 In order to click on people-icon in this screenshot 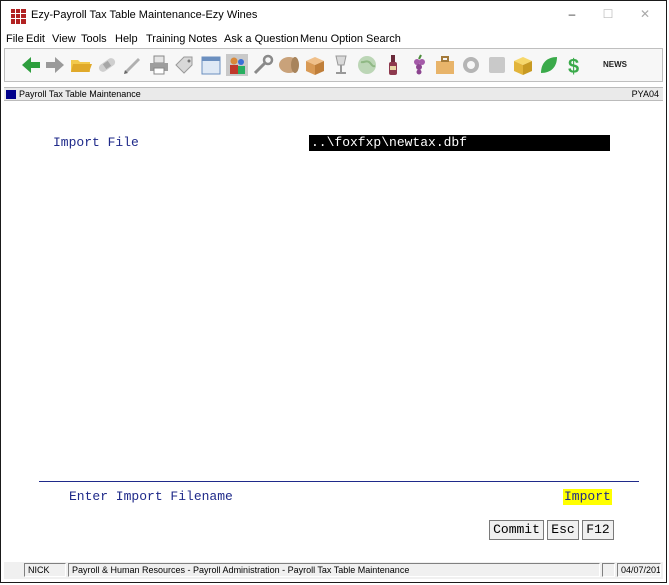, I will do `click(237, 65)`.